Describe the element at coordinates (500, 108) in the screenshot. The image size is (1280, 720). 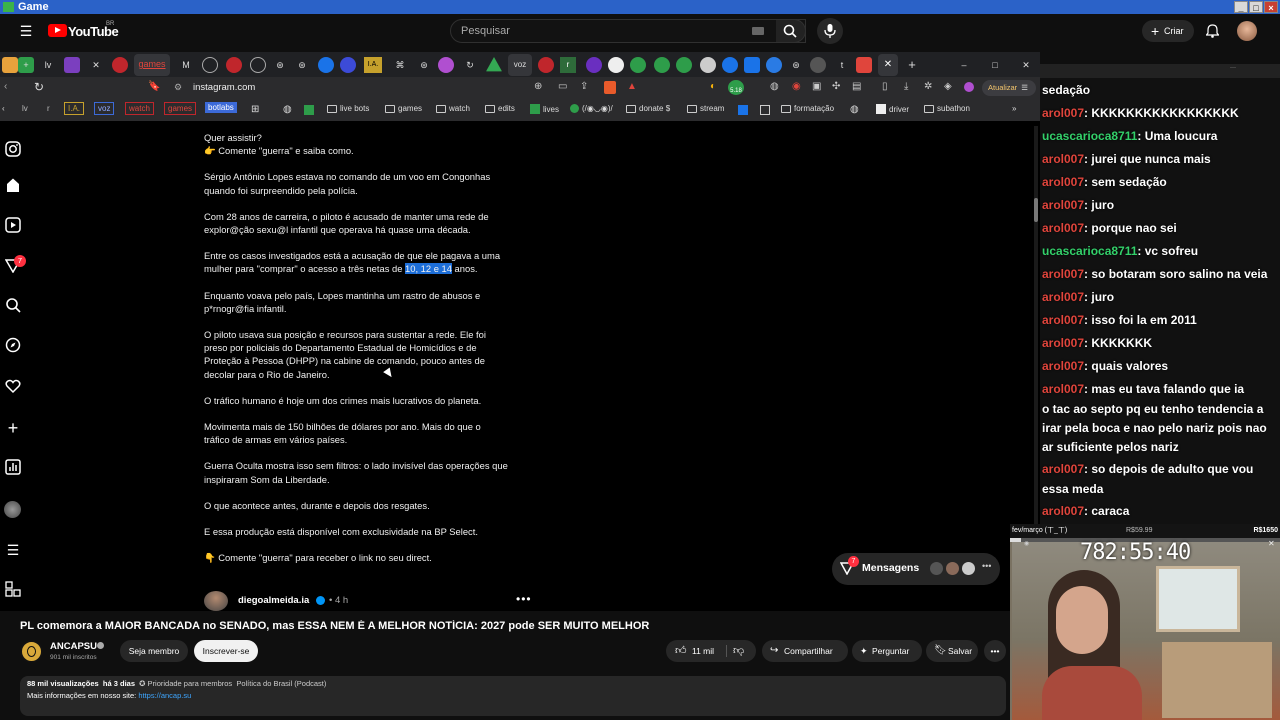
I see `bookmark-edits-folder: edits` at that location.